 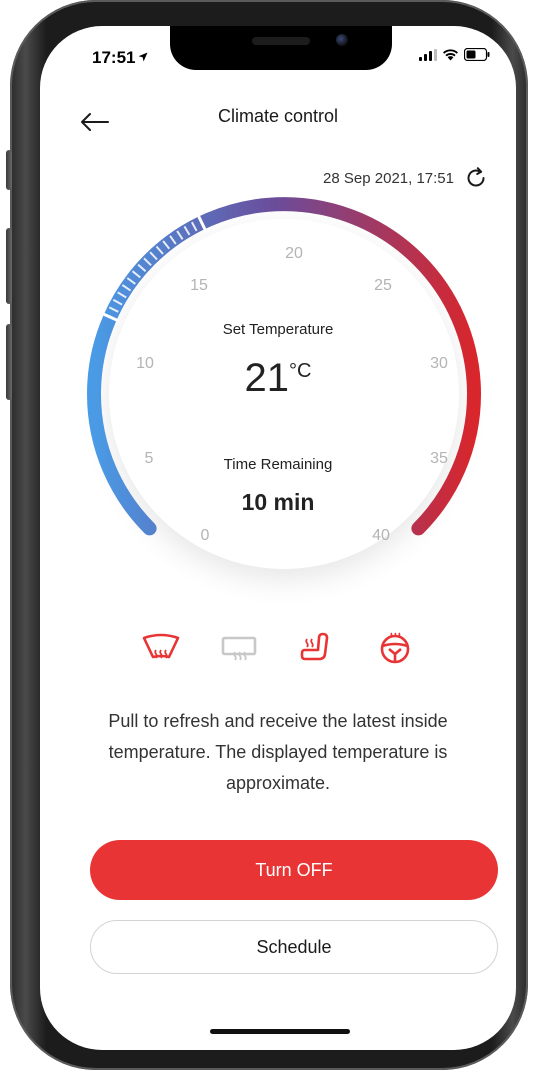 I want to click on time-remaining-label: Time Remaining, so click(x=278, y=464).